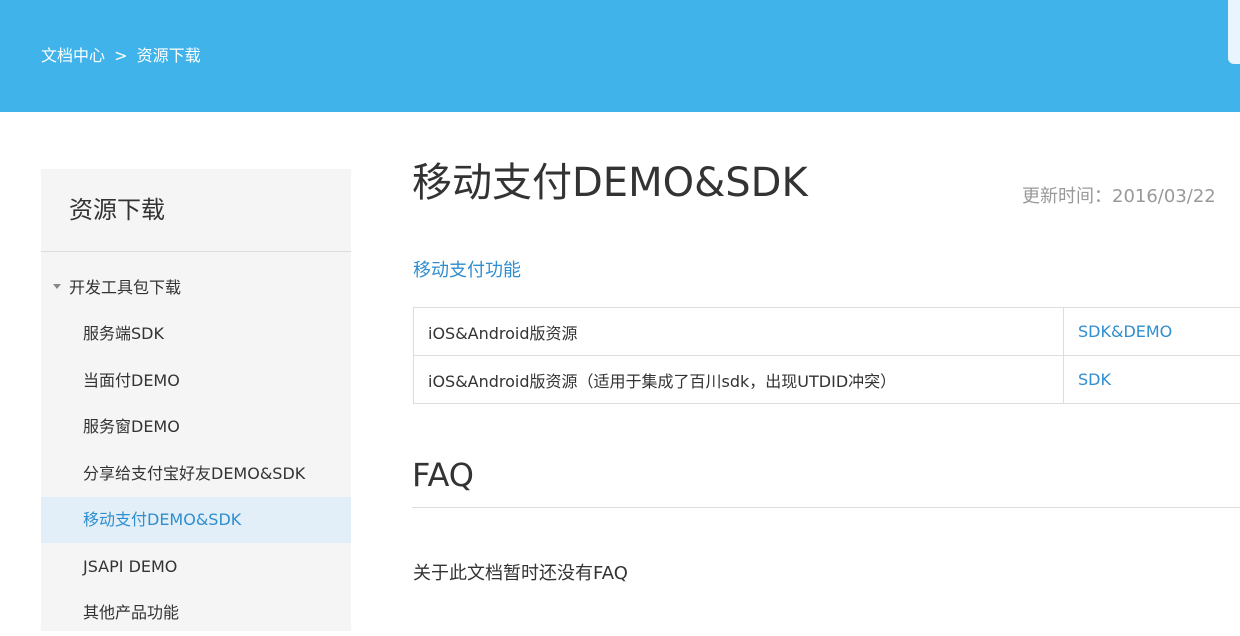  What do you see at coordinates (467, 271) in the screenshot?
I see `section-link-mobile-pay: 移动支付功能` at bounding box center [467, 271].